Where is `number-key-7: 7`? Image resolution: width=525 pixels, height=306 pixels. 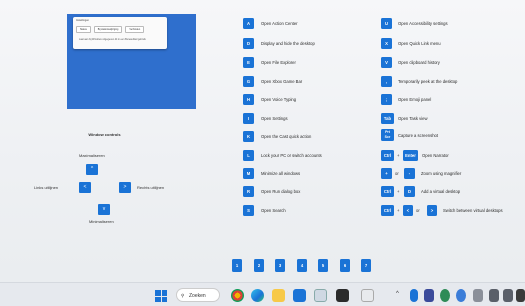
number-key-7: 7 is located at coordinates (366, 265).